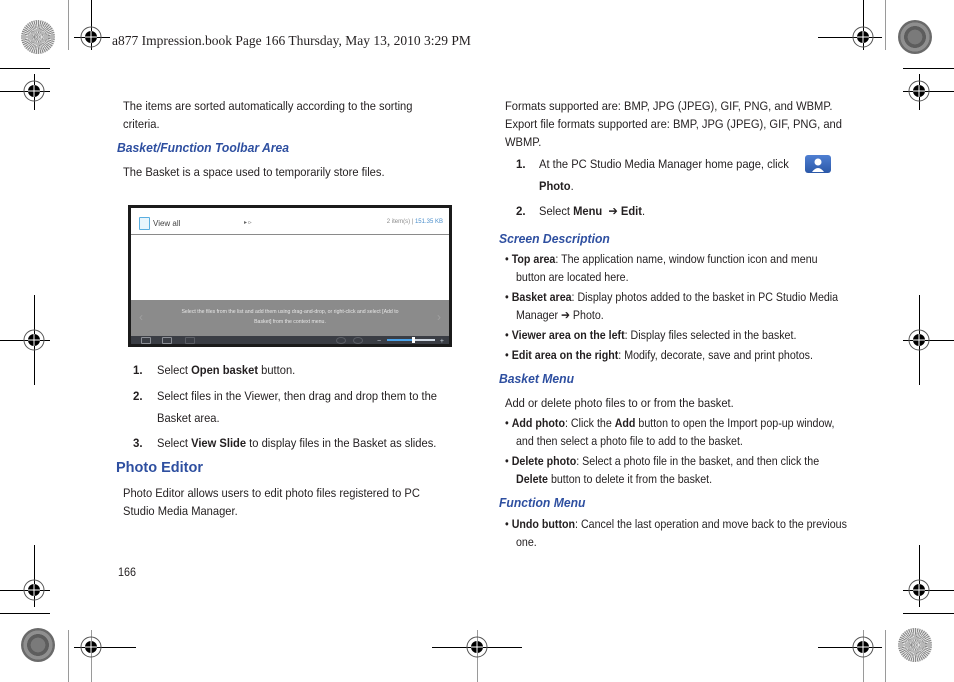  What do you see at coordinates (441, 341) in the screenshot?
I see `zoom-plus-icon: +` at bounding box center [441, 341].